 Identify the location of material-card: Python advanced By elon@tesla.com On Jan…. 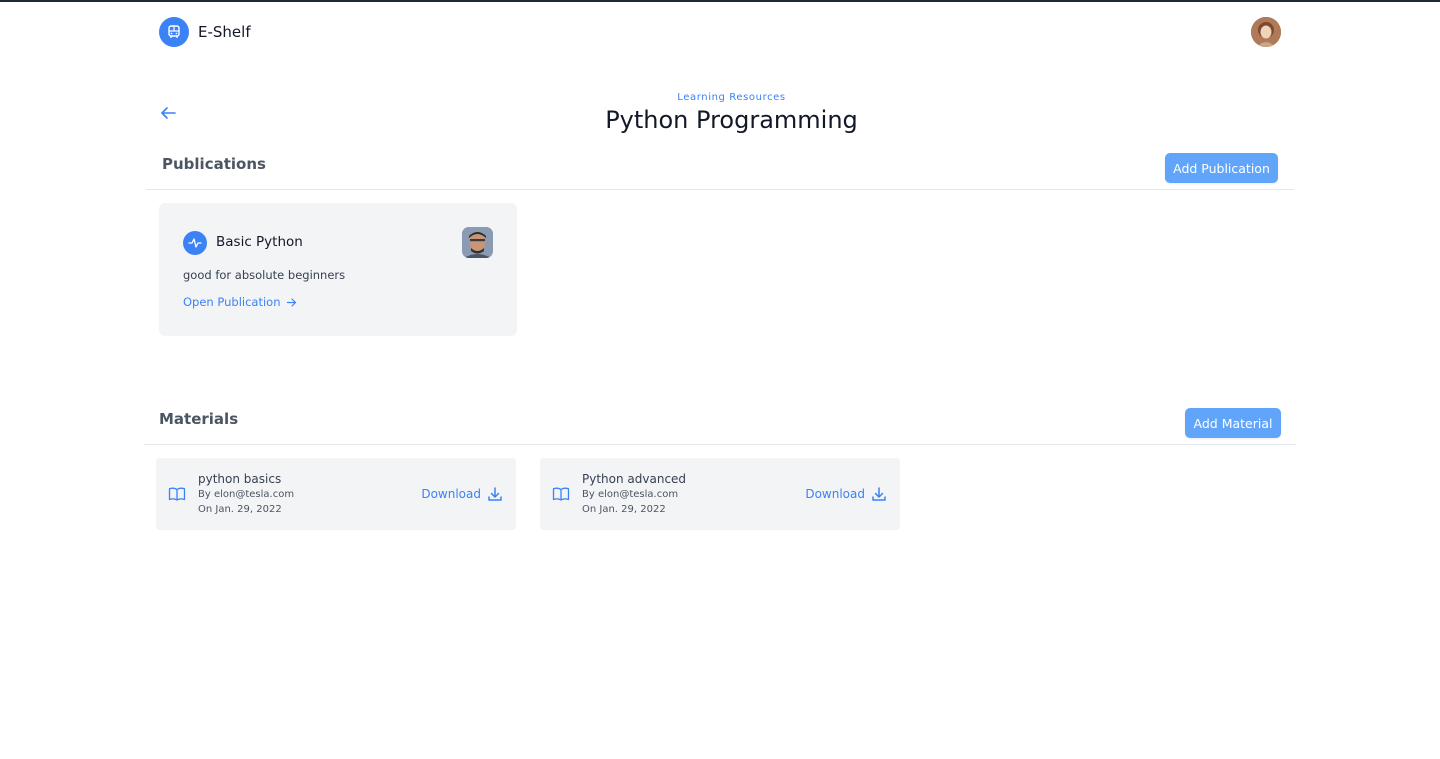
(720, 494).